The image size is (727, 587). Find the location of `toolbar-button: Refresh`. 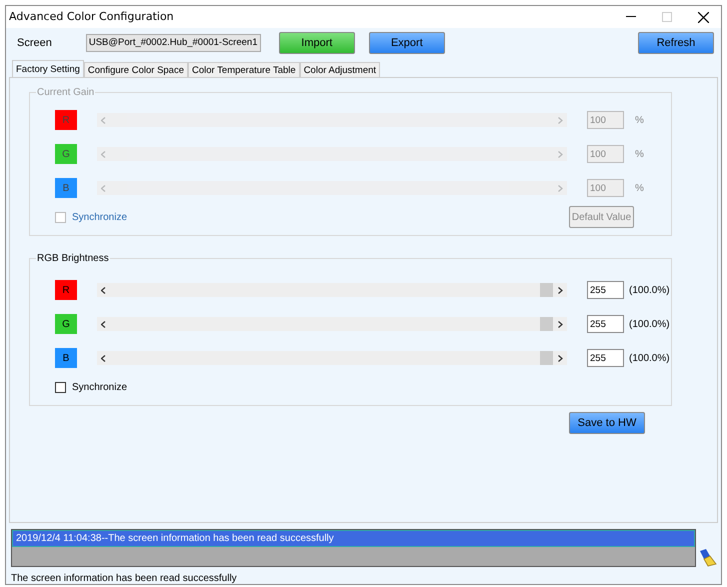

toolbar-button: Refresh is located at coordinates (676, 43).